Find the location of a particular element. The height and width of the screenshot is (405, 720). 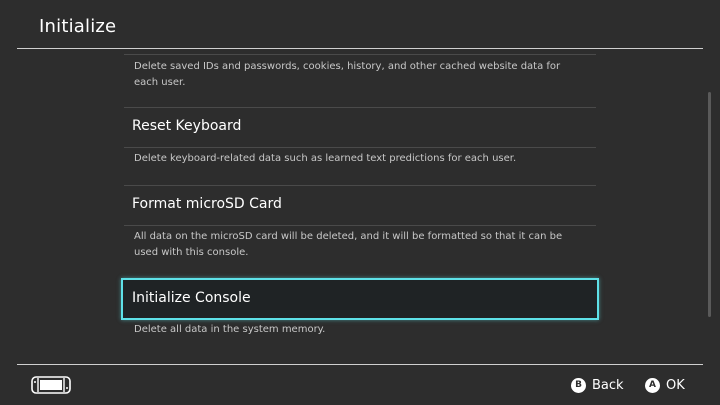

page-title: Initialize is located at coordinates (78, 26).